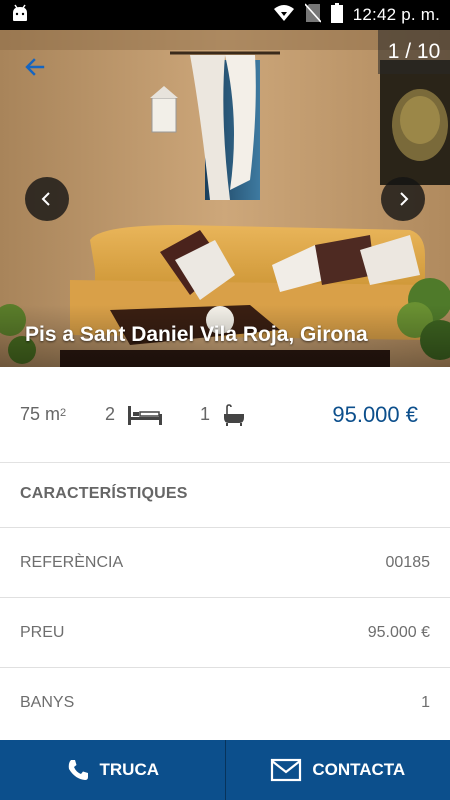 The width and height of the screenshot is (450, 800). I want to click on property-summary: 75 m2 2 1 95.000 €, so click(225, 414).